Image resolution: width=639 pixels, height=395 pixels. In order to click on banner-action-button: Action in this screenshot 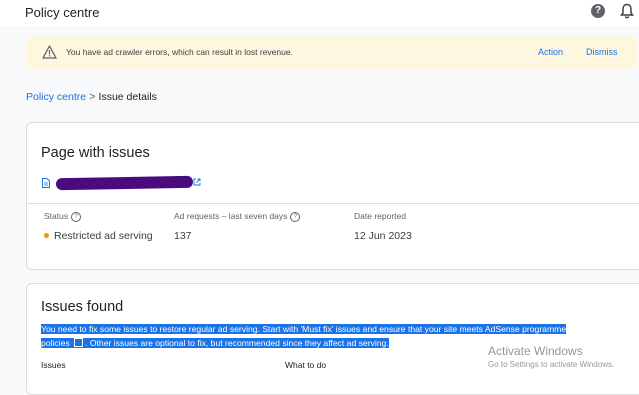, I will do `click(550, 52)`.